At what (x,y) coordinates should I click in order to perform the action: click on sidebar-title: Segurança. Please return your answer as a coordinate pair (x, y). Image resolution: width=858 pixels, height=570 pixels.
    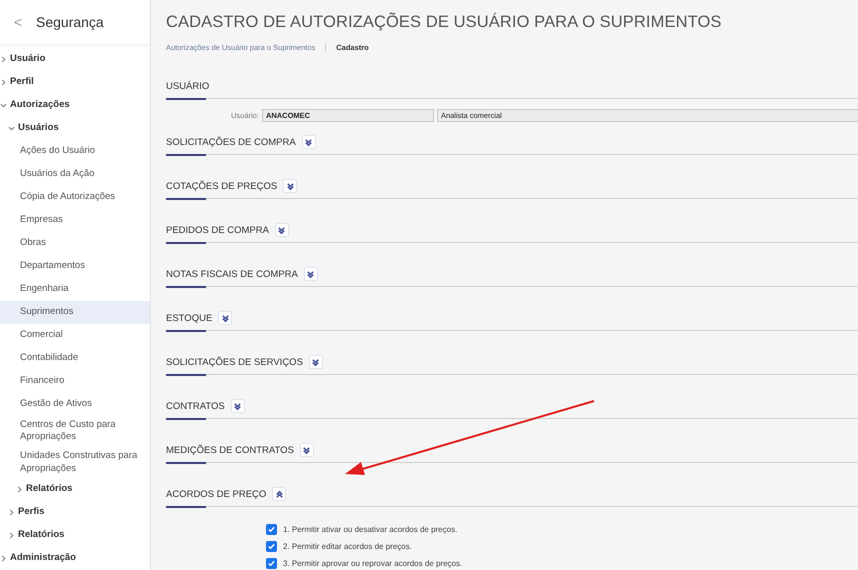
    Looking at the image, I should click on (70, 22).